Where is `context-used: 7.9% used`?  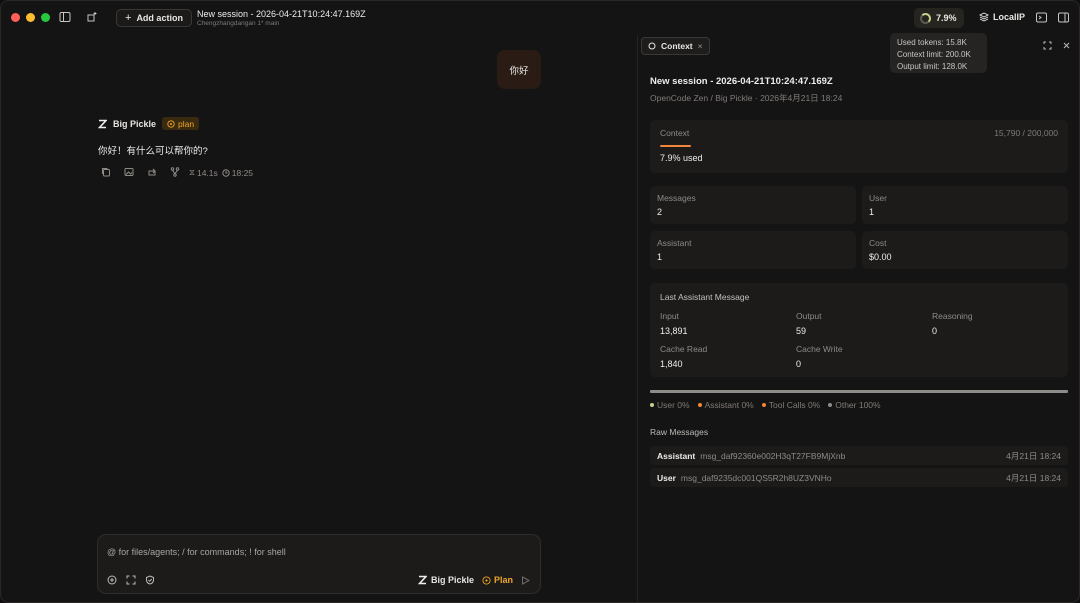 context-used: 7.9% used is located at coordinates (681, 158).